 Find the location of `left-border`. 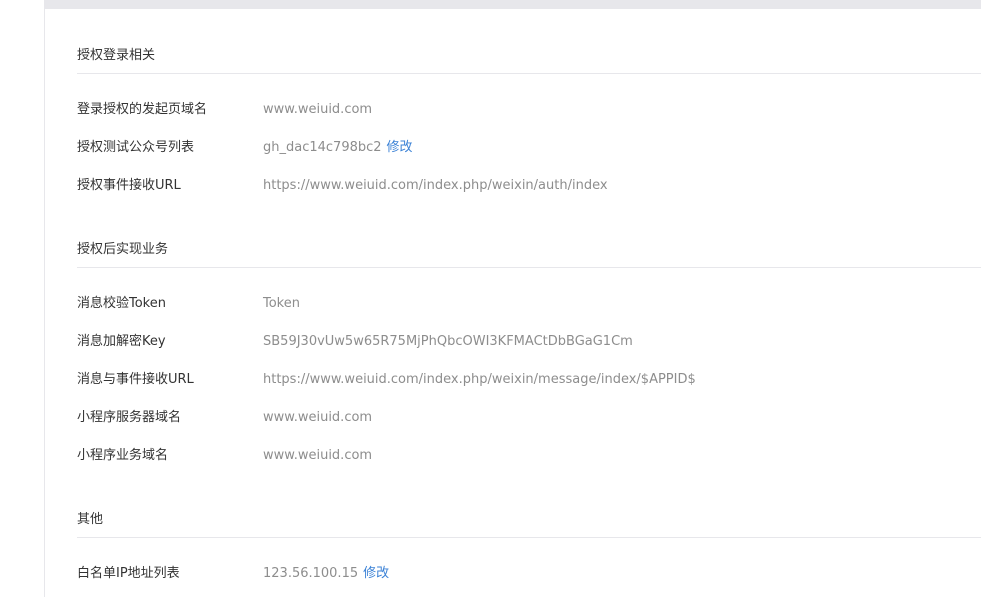

left-border is located at coordinates (44, 298).